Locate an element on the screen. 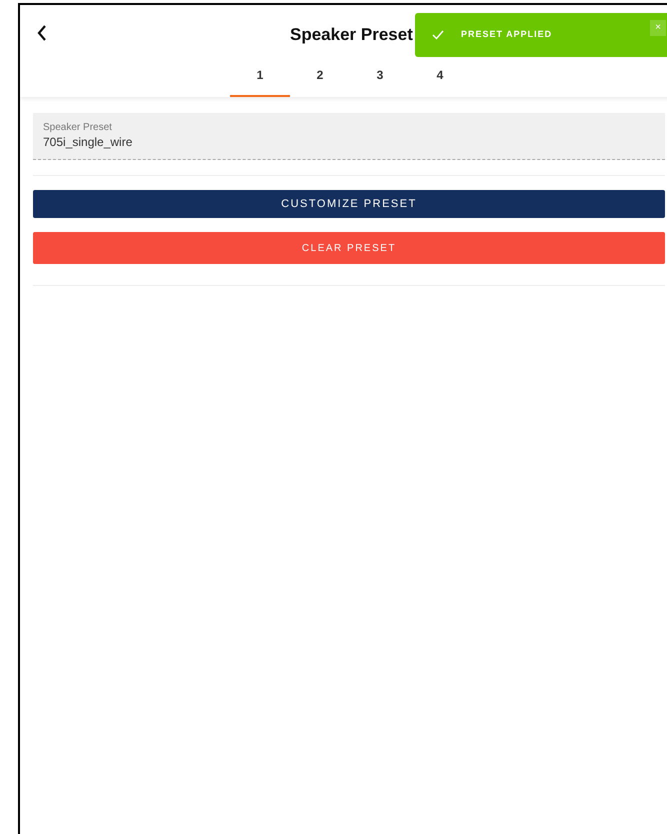  tab: 1 is located at coordinates (260, 79).